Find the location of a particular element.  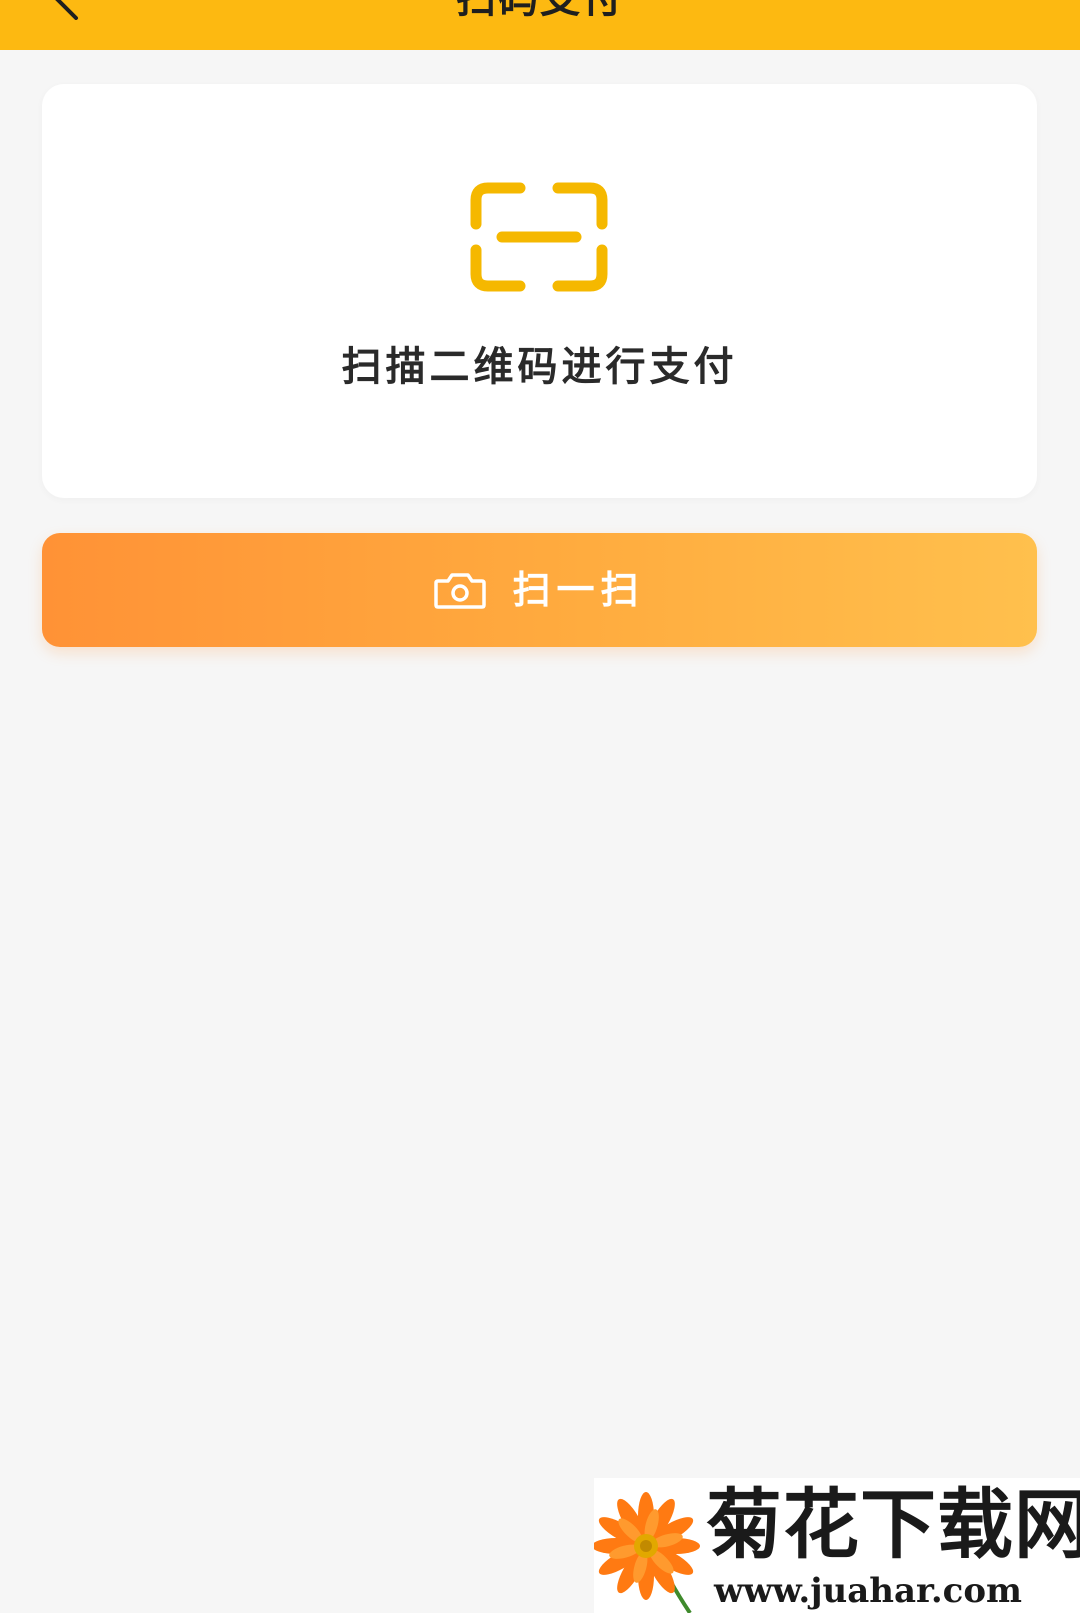

scan-button-label: 扫一扫 is located at coordinates (578, 590).